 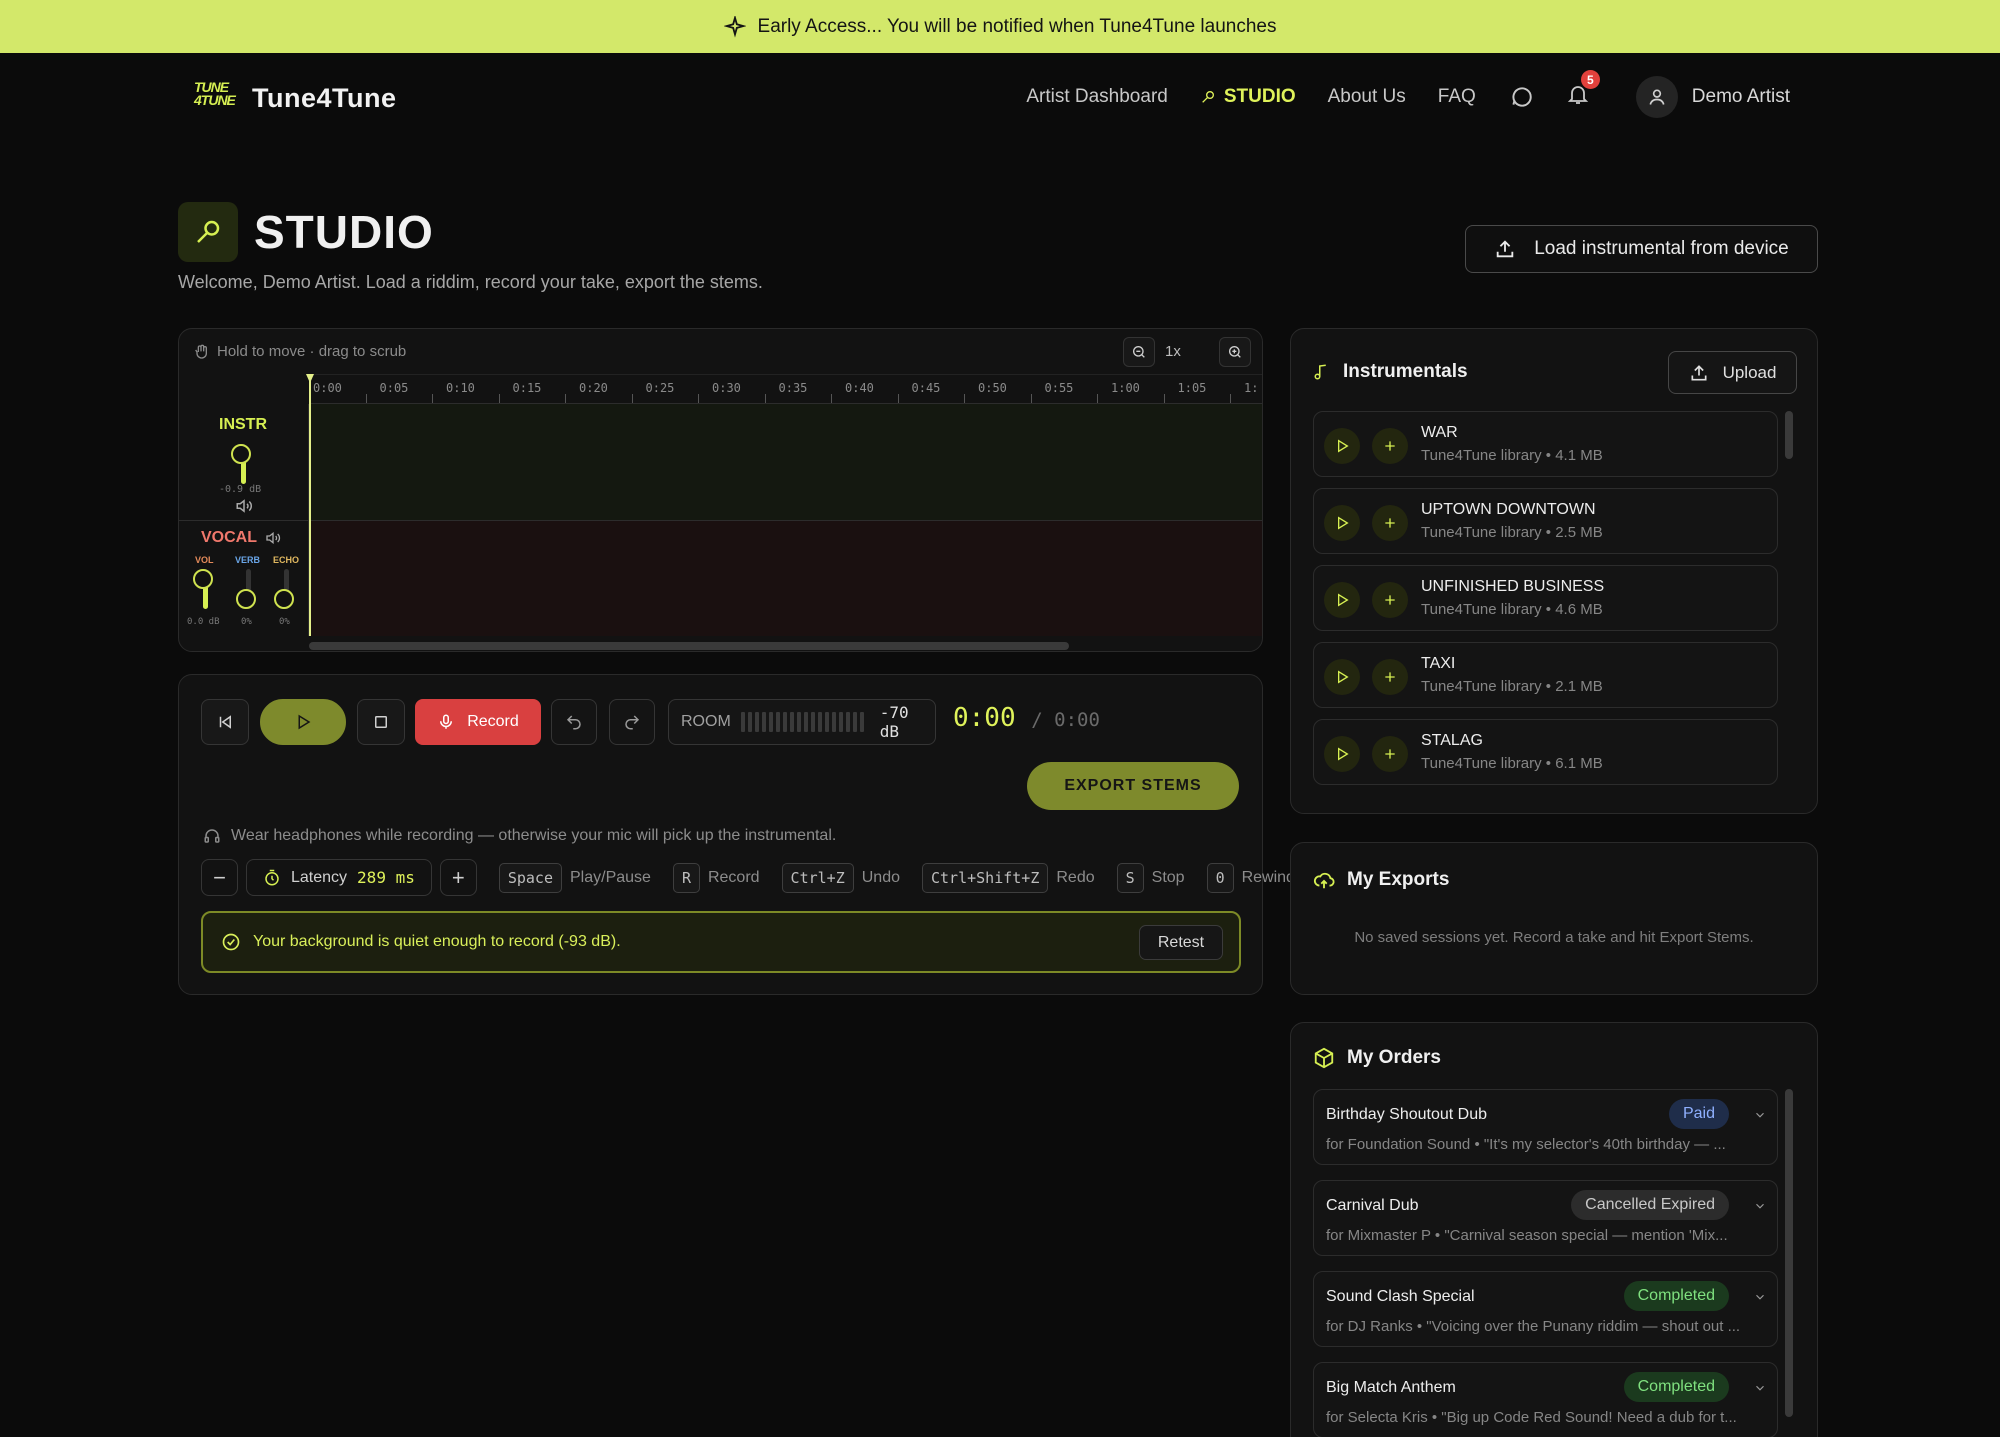 I want to click on vocal-vol-value: 0.0 dB, so click(x=203, y=622).